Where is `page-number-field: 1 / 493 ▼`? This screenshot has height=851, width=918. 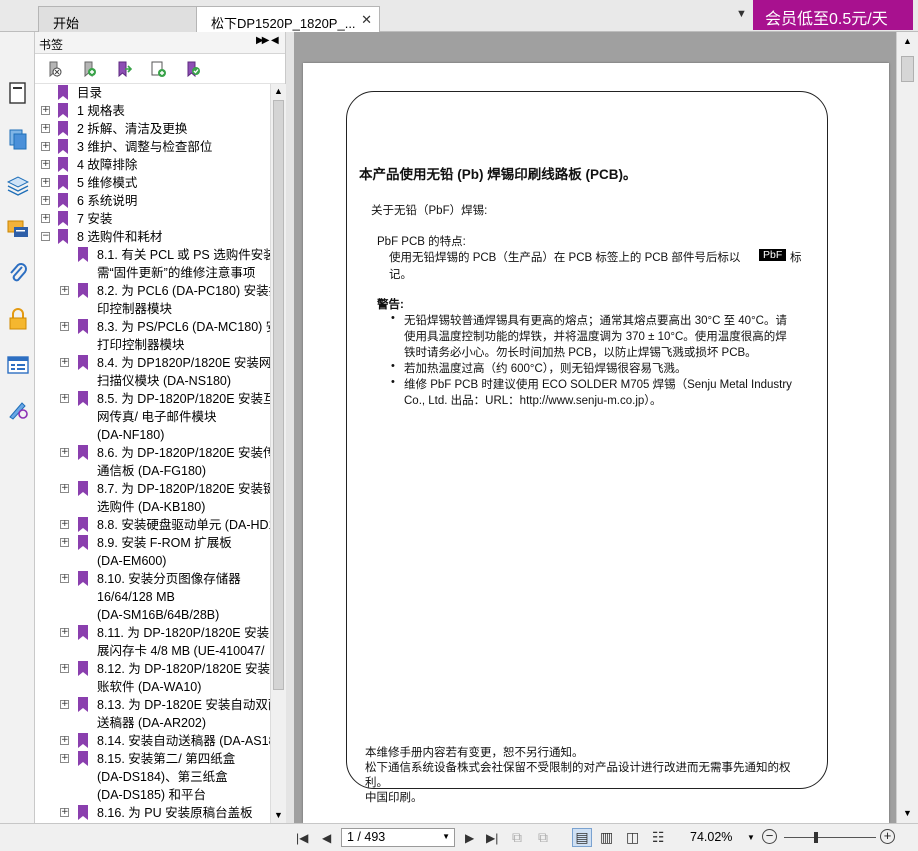
page-number-field: 1 / 493 ▼ is located at coordinates (398, 837).